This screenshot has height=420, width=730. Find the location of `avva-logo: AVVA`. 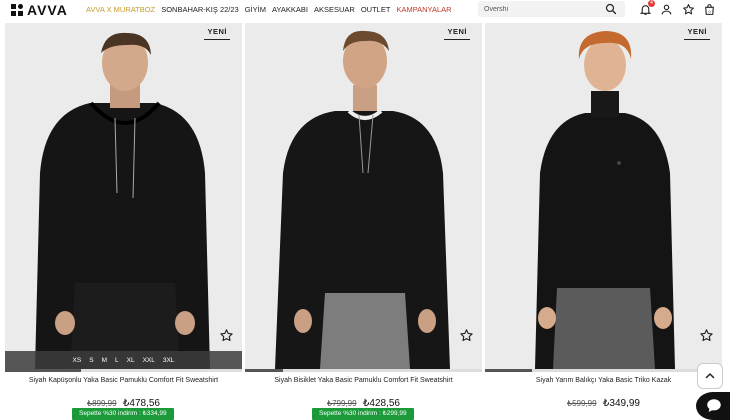

avva-logo: AVVA is located at coordinates (39, 10).